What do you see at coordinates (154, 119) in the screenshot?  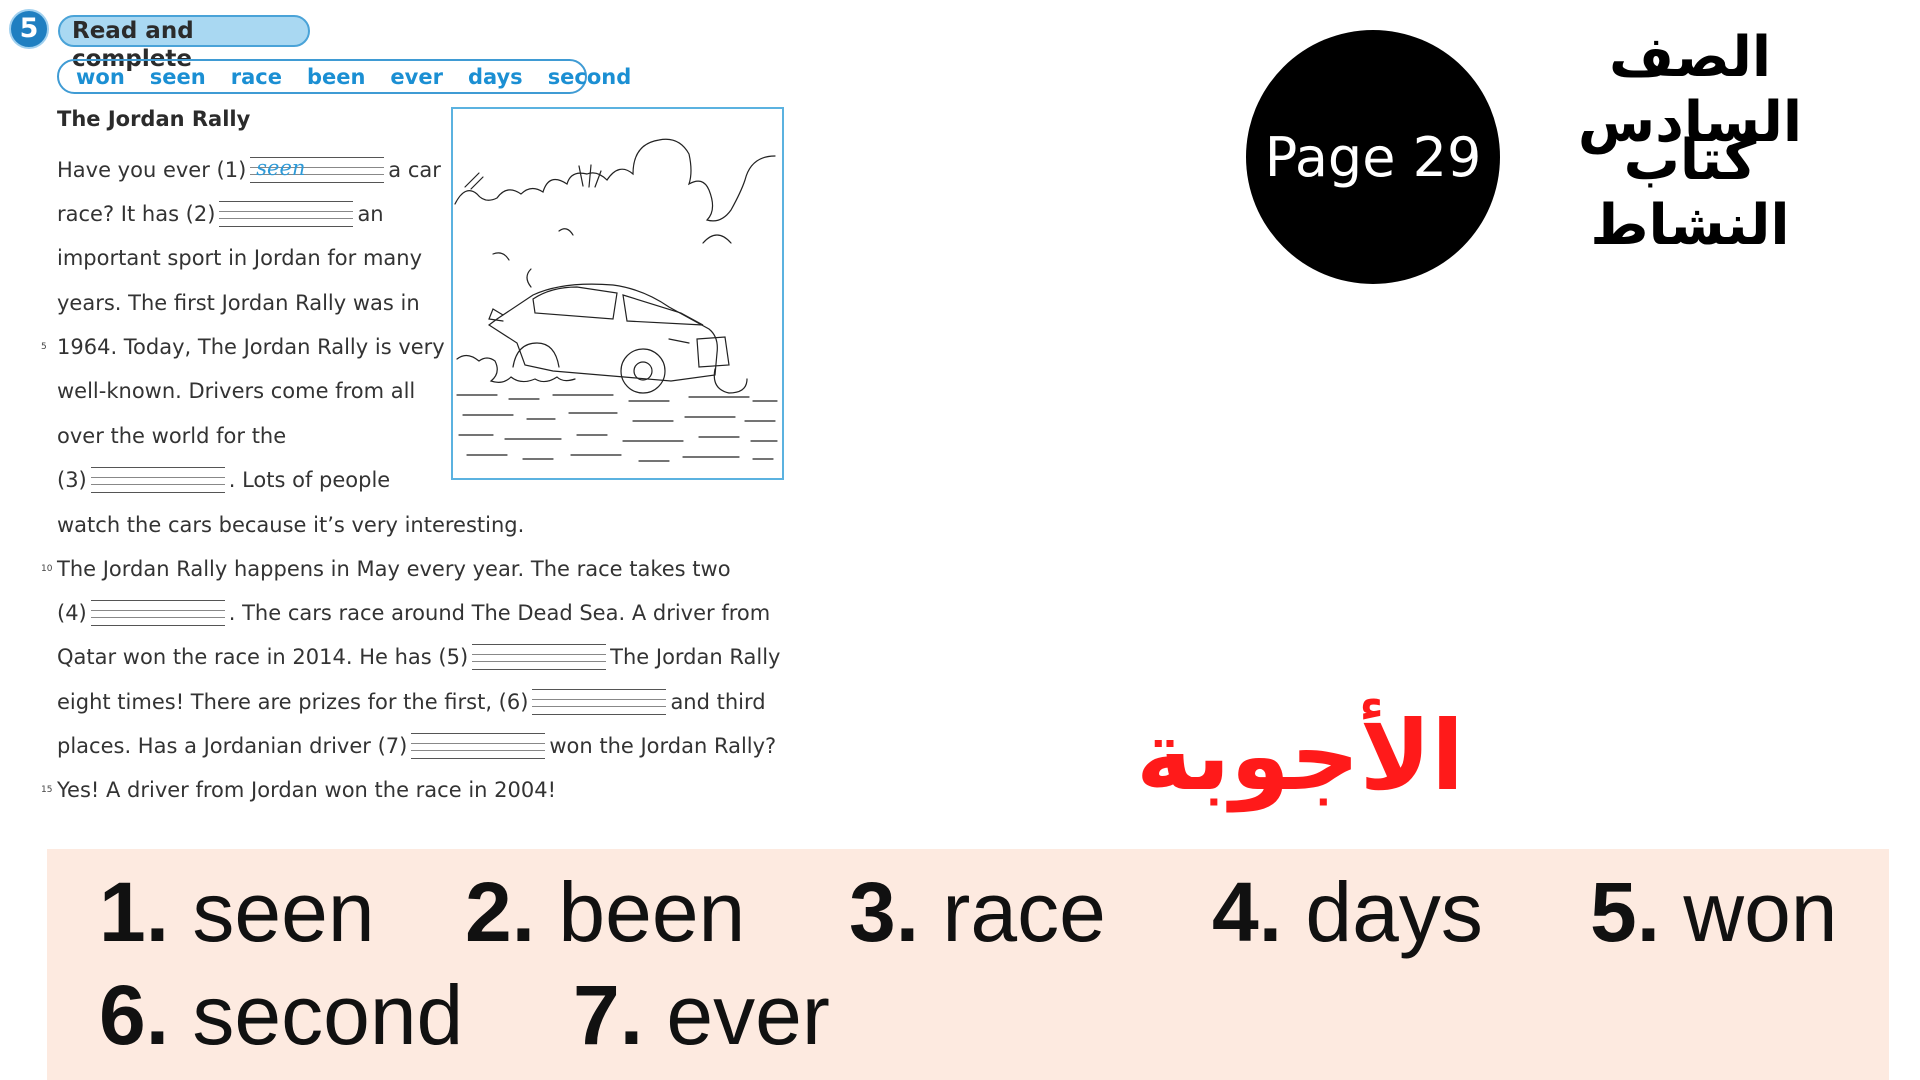 I see `passage-title: The Jordan Rally` at bounding box center [154, 119].